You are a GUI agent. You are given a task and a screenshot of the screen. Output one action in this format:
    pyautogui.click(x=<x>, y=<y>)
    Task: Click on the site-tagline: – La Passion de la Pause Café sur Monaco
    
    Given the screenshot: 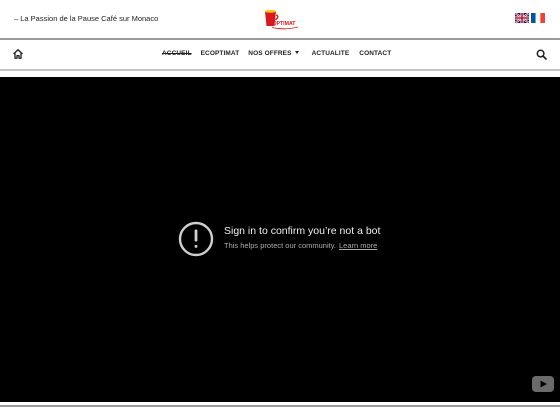 What is the action you would take?
    pyautogui.click(x=86, y=18)
    